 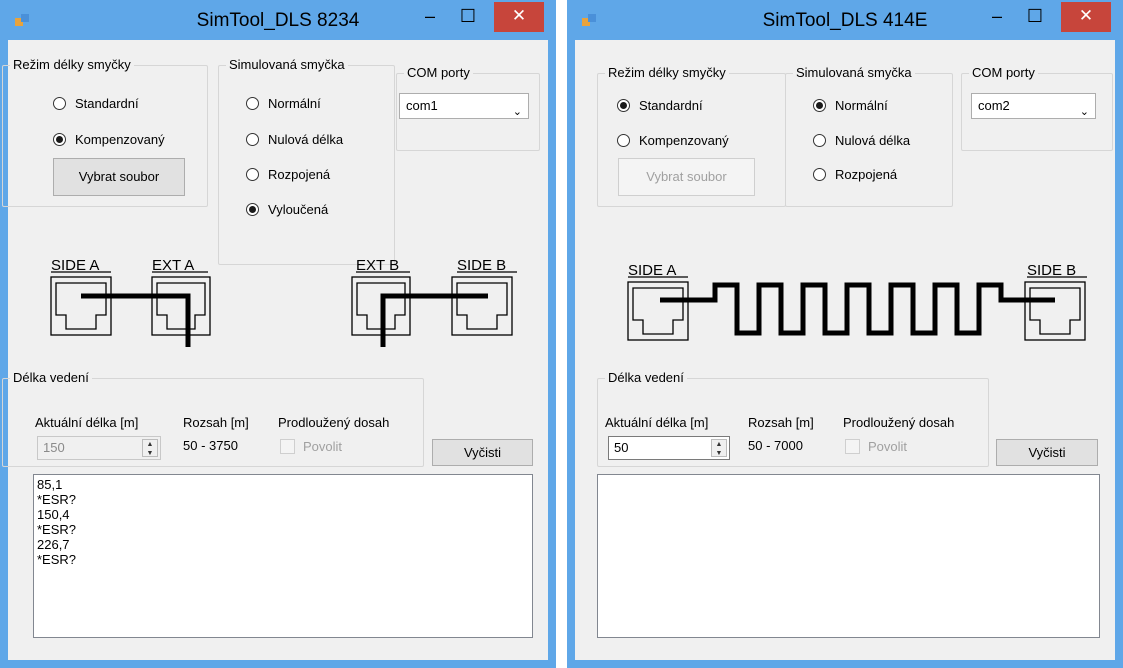 What do you see at coordinates (54, 447) in the screenshot?
I see `current-length-value: 150` at bounding box center [54, 447].